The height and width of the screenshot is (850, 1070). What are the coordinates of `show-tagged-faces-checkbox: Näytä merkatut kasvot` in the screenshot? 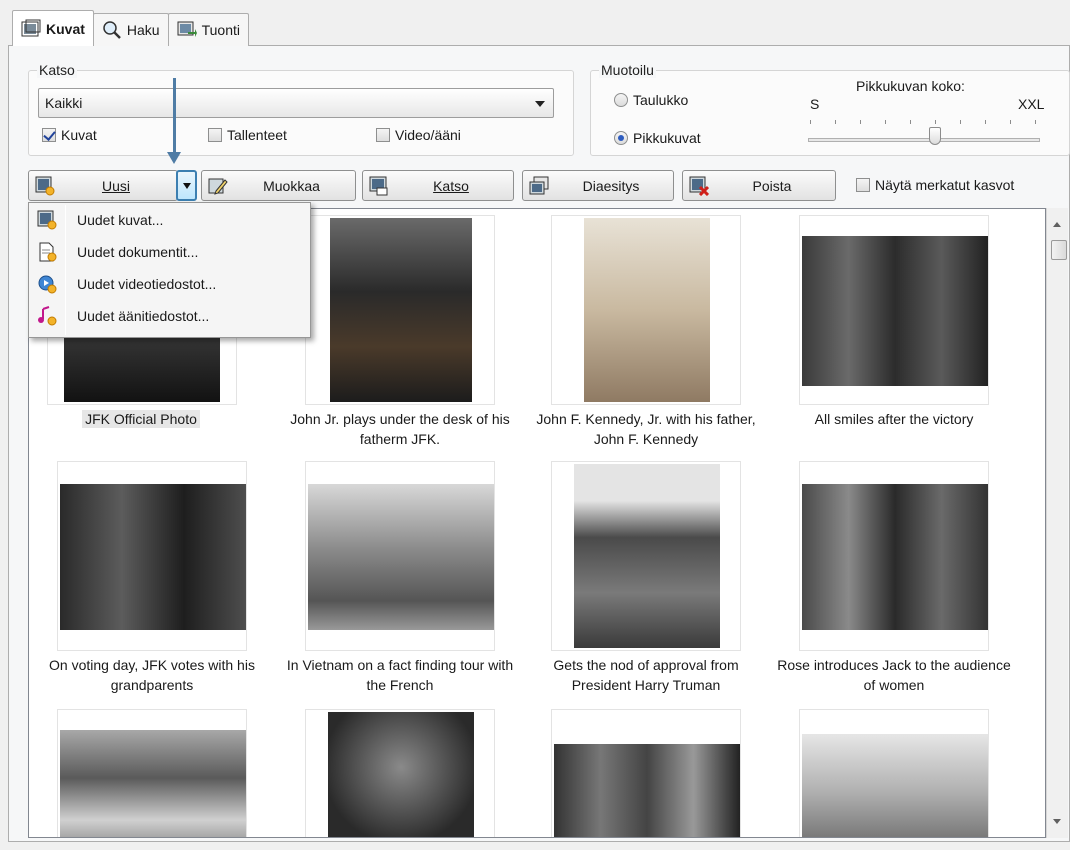 It's located at (935, 185).